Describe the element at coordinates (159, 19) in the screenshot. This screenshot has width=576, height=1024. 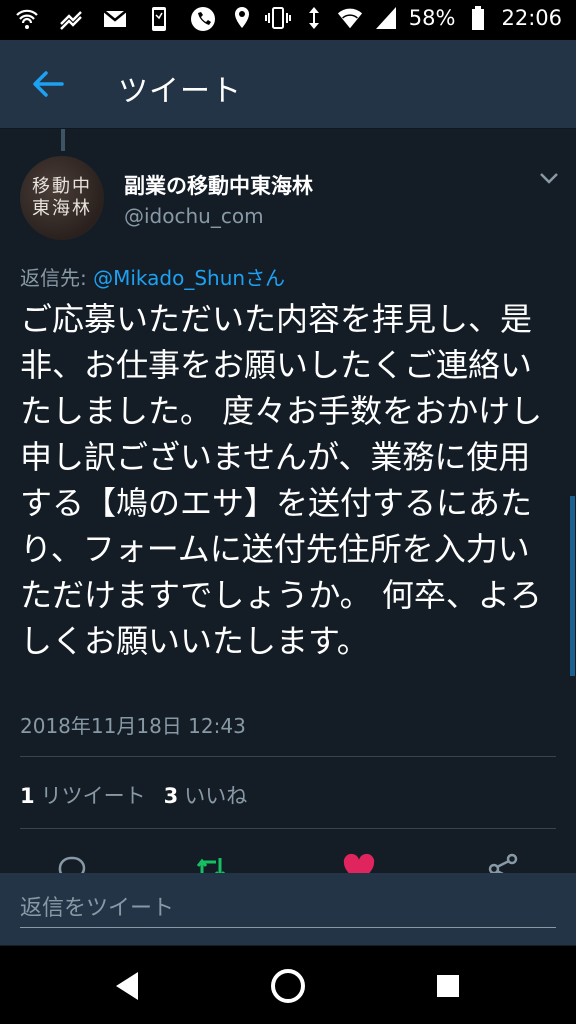
I see `phone-device-icon` at that location.